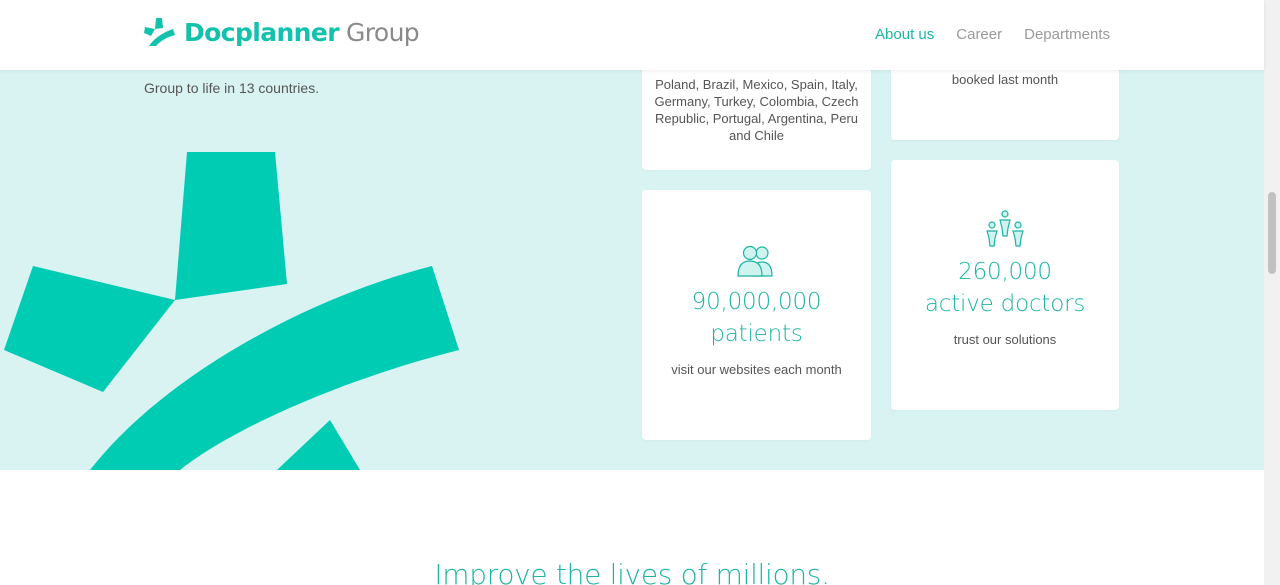 This screenshot has width=1280, height=585. Describe the element at coordinates (756, 334) in the screenshot. I see `patients-label: patients` at that location.